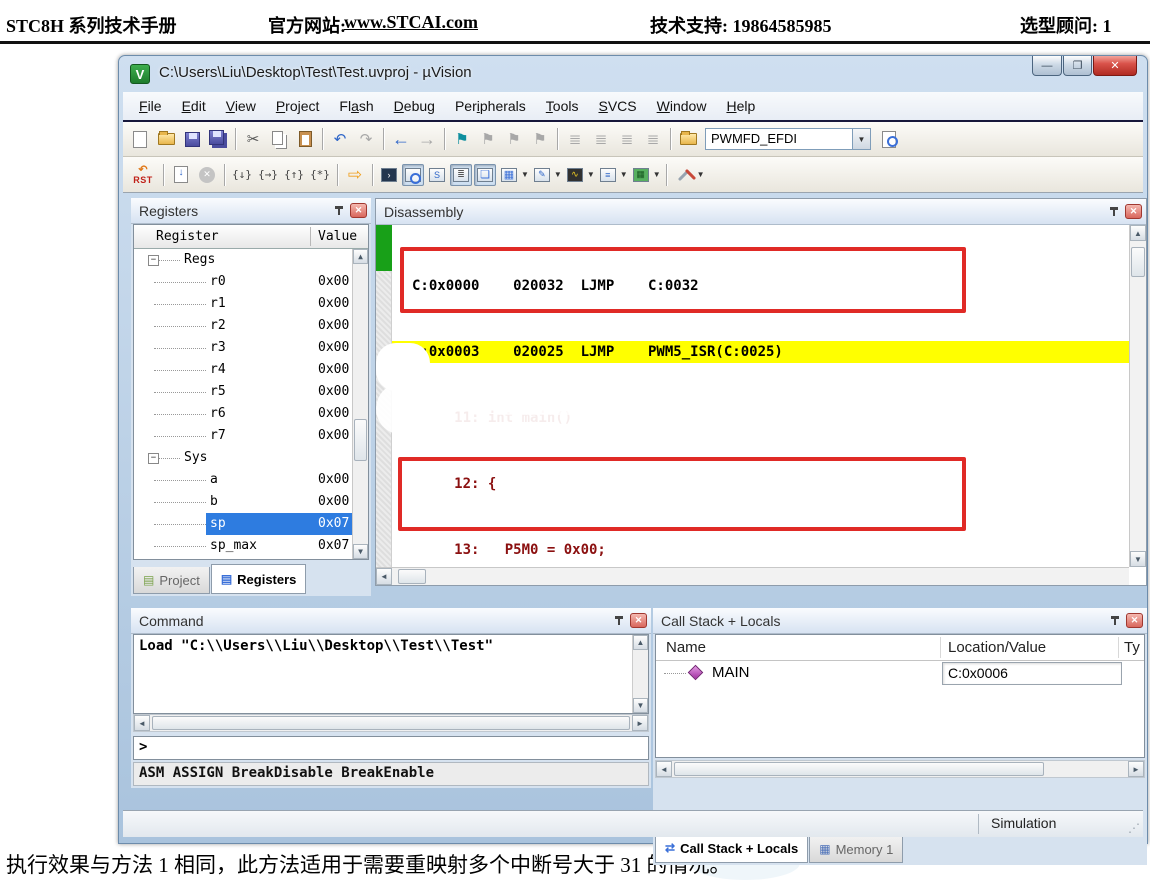 The image size is (1150, 880). I want to click on tab-callstack: ⇄ Call Stack + Locals, so click(732, 848).